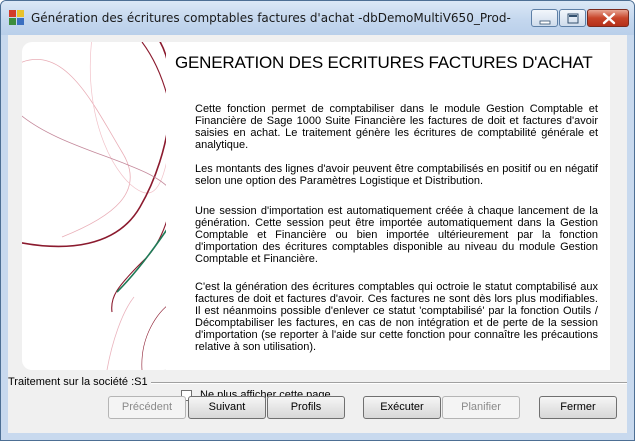 The image size is (635, 441). I want to click on maximize-icon, so click(573, 18).